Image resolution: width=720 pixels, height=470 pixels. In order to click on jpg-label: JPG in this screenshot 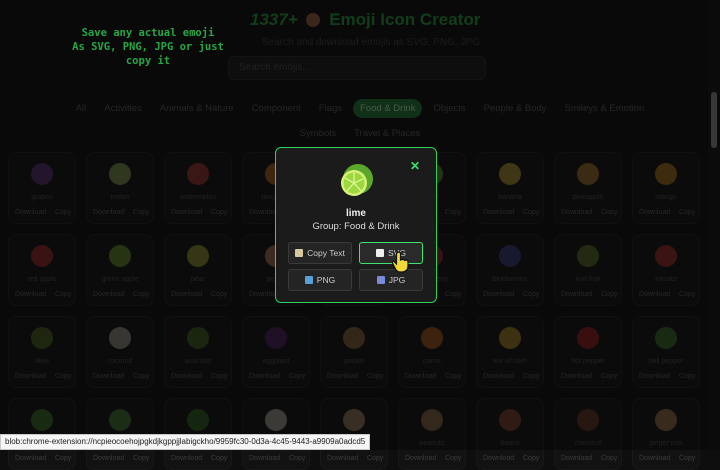, I will do `click(397, 280)`.